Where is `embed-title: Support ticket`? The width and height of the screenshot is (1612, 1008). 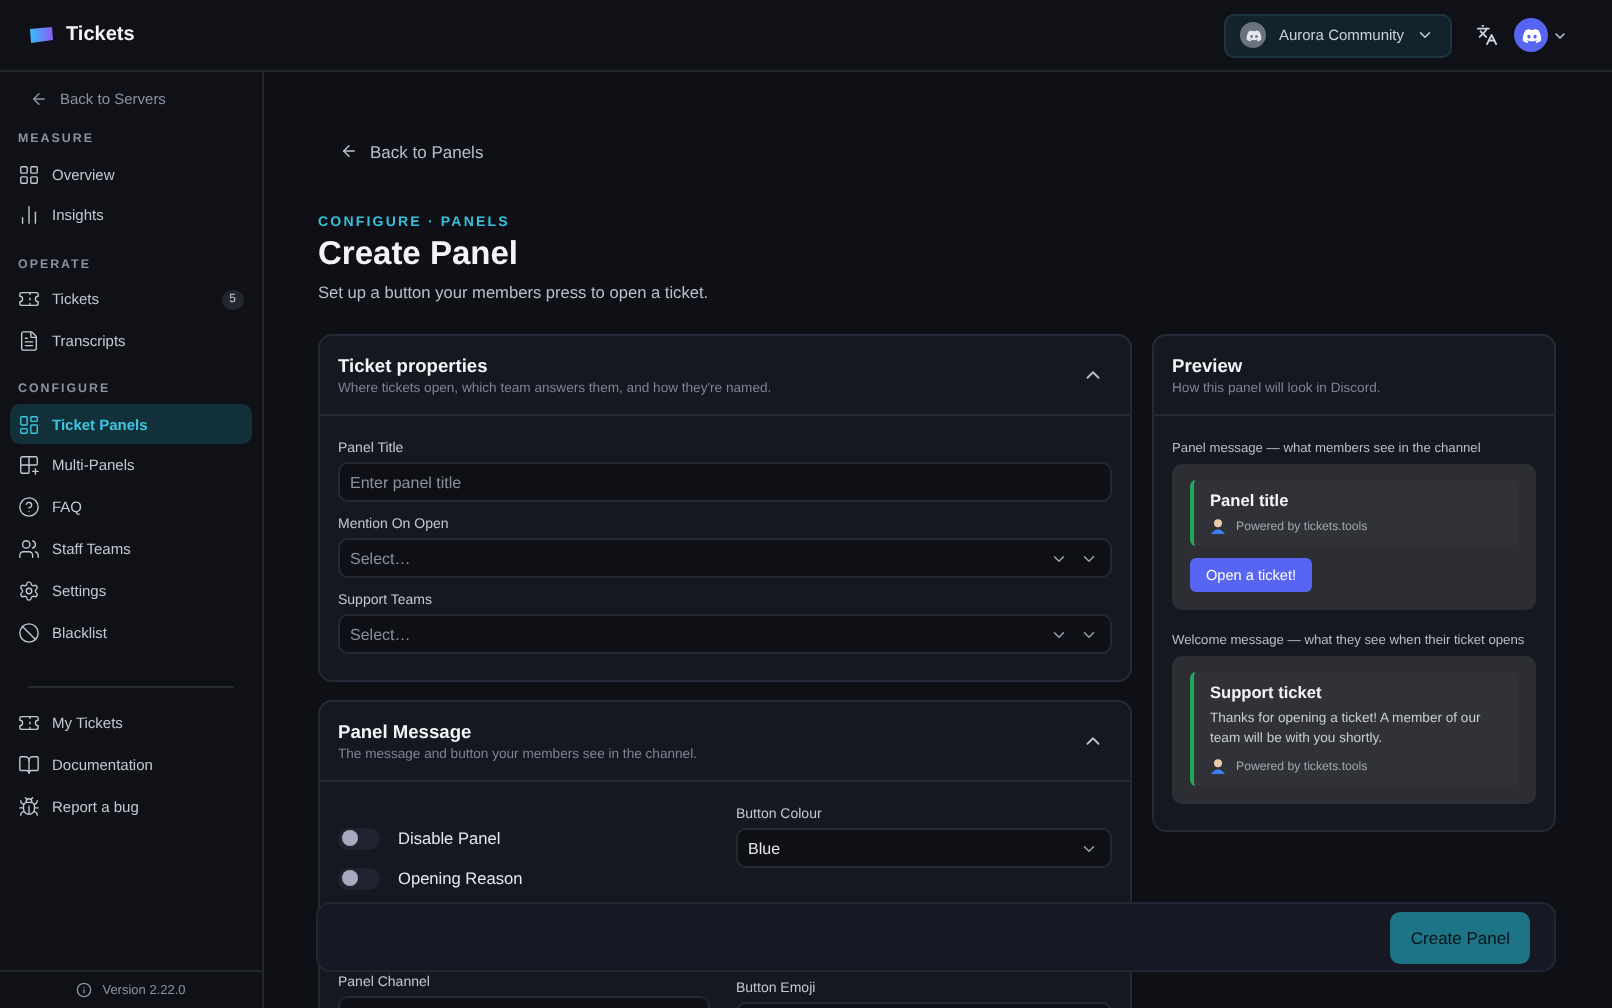
embed-title: Support ticket is located at coordinates (1267, 692).